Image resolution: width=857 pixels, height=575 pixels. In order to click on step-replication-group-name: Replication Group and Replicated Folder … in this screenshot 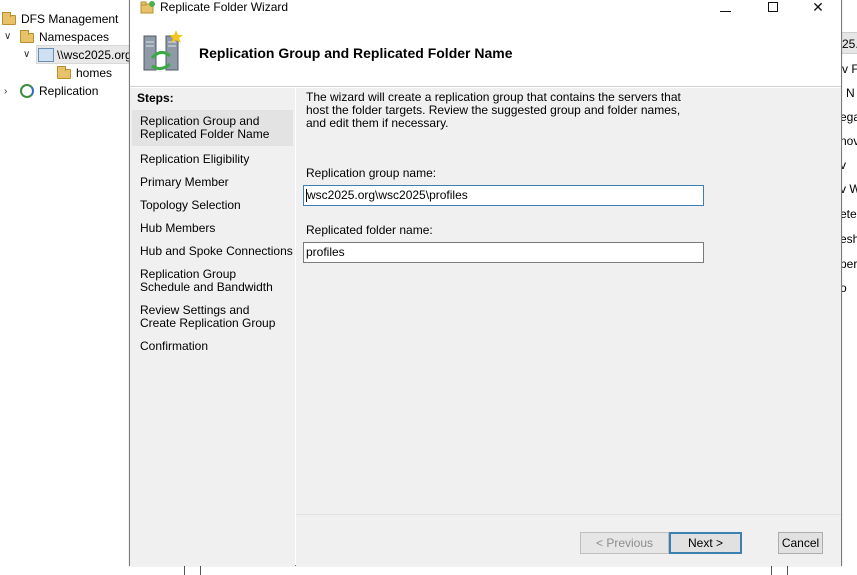, I will do `click(212, 128)`.